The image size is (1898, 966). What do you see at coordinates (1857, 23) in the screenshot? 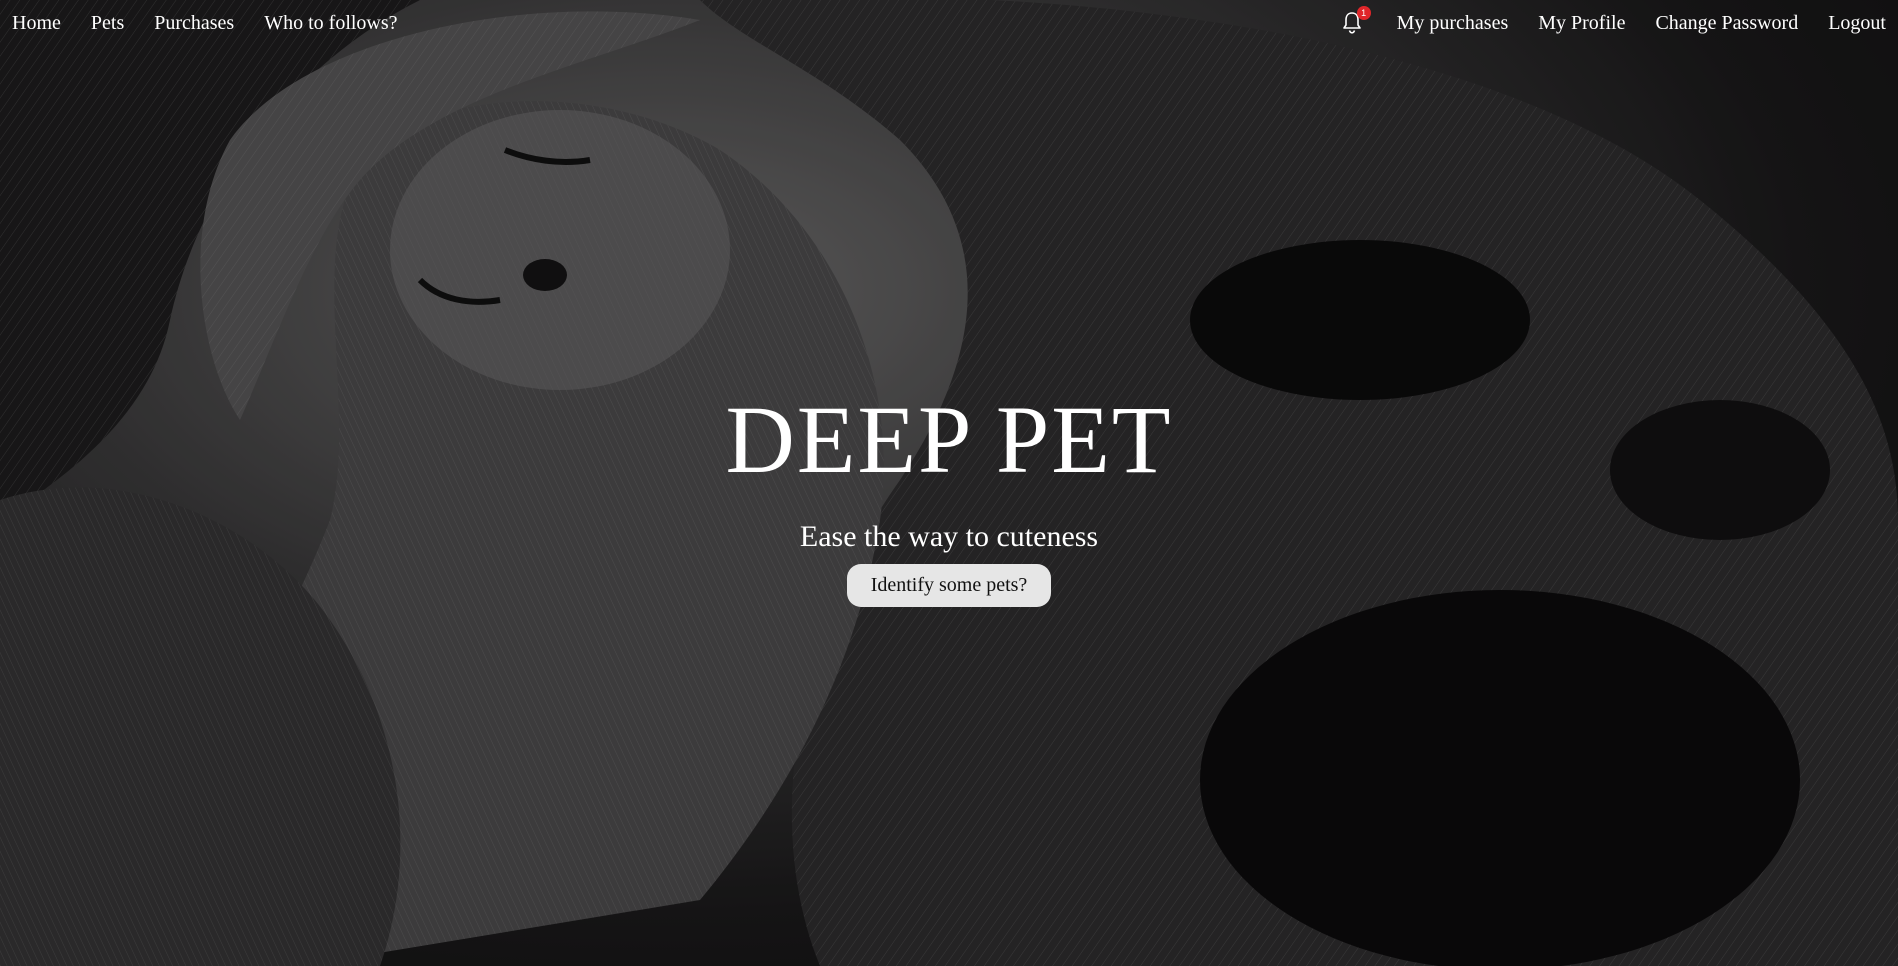
I see `nav-logout-link: Logout` at bounding box center [1857, 23].